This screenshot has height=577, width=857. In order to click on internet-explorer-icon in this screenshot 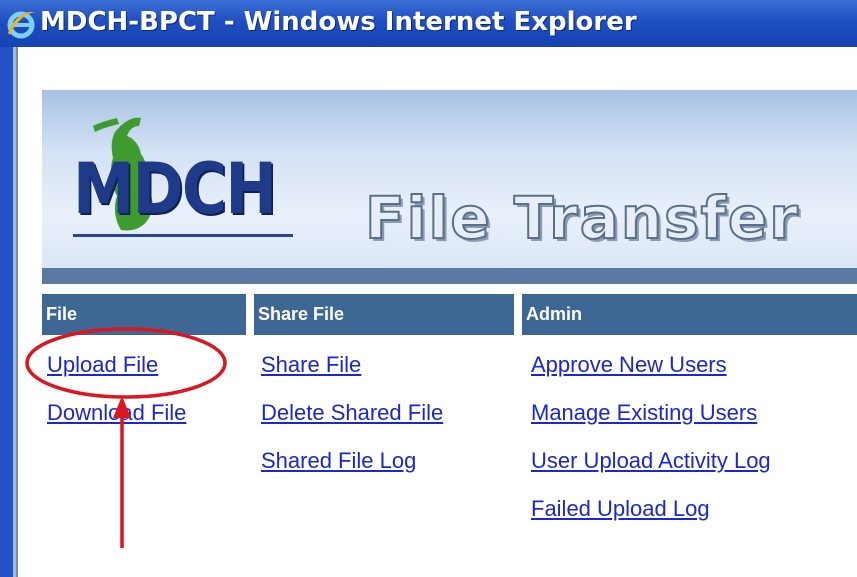, I will do `click(21, 25)`.